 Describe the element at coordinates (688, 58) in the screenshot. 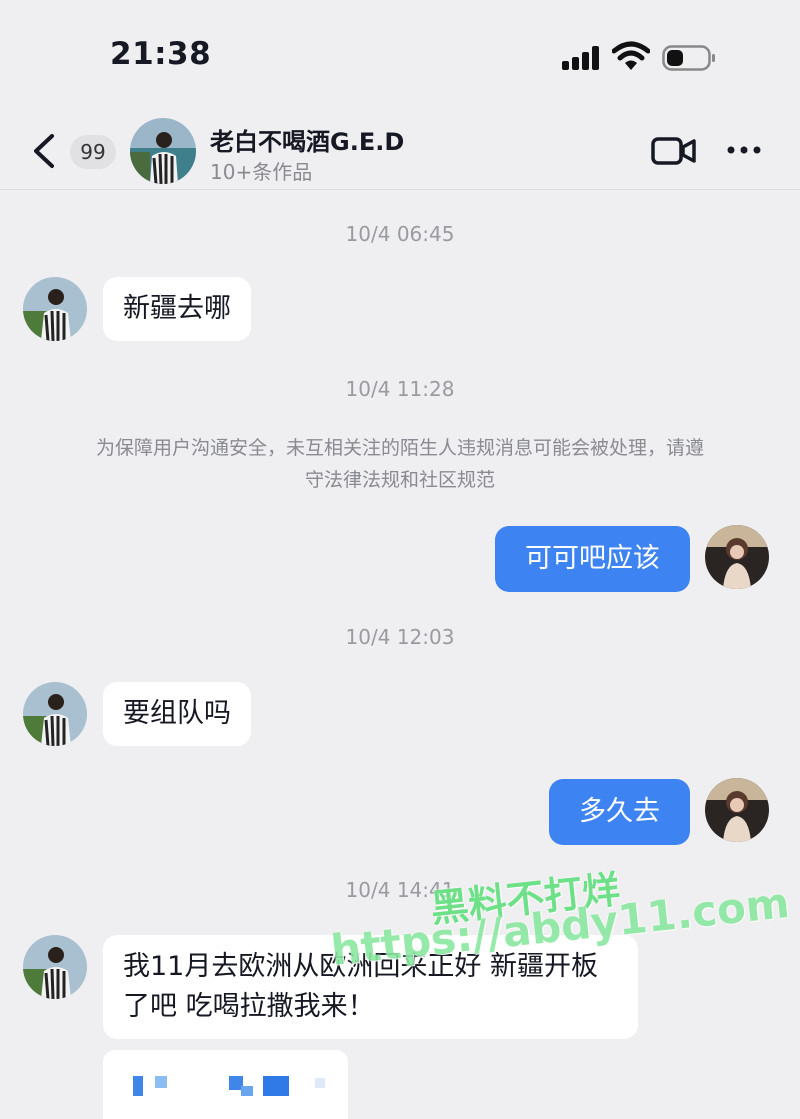

I see `battery-icon` at that location.